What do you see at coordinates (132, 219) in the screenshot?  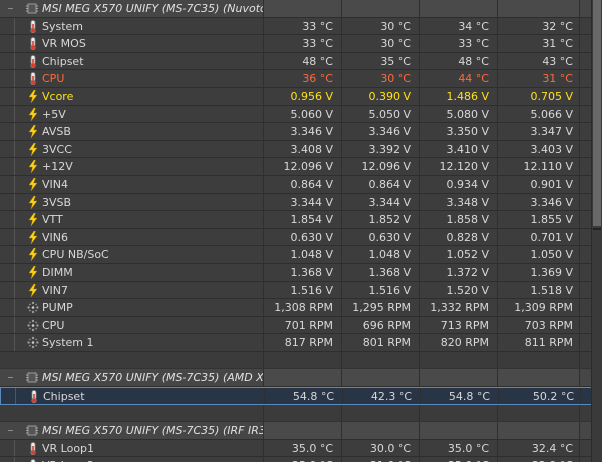 I see `sensor-name-cell: VTT` at bounding box center [132, 219].